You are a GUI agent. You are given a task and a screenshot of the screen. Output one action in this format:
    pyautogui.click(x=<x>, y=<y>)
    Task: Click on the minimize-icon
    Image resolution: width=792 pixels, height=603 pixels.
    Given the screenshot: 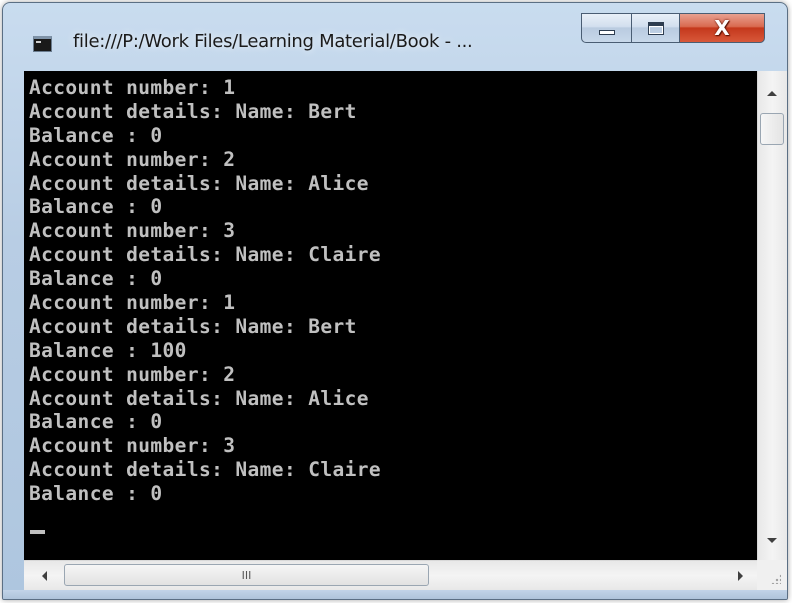 What is the action you would take?
    pyautogui.click(x=606, y=32)
    